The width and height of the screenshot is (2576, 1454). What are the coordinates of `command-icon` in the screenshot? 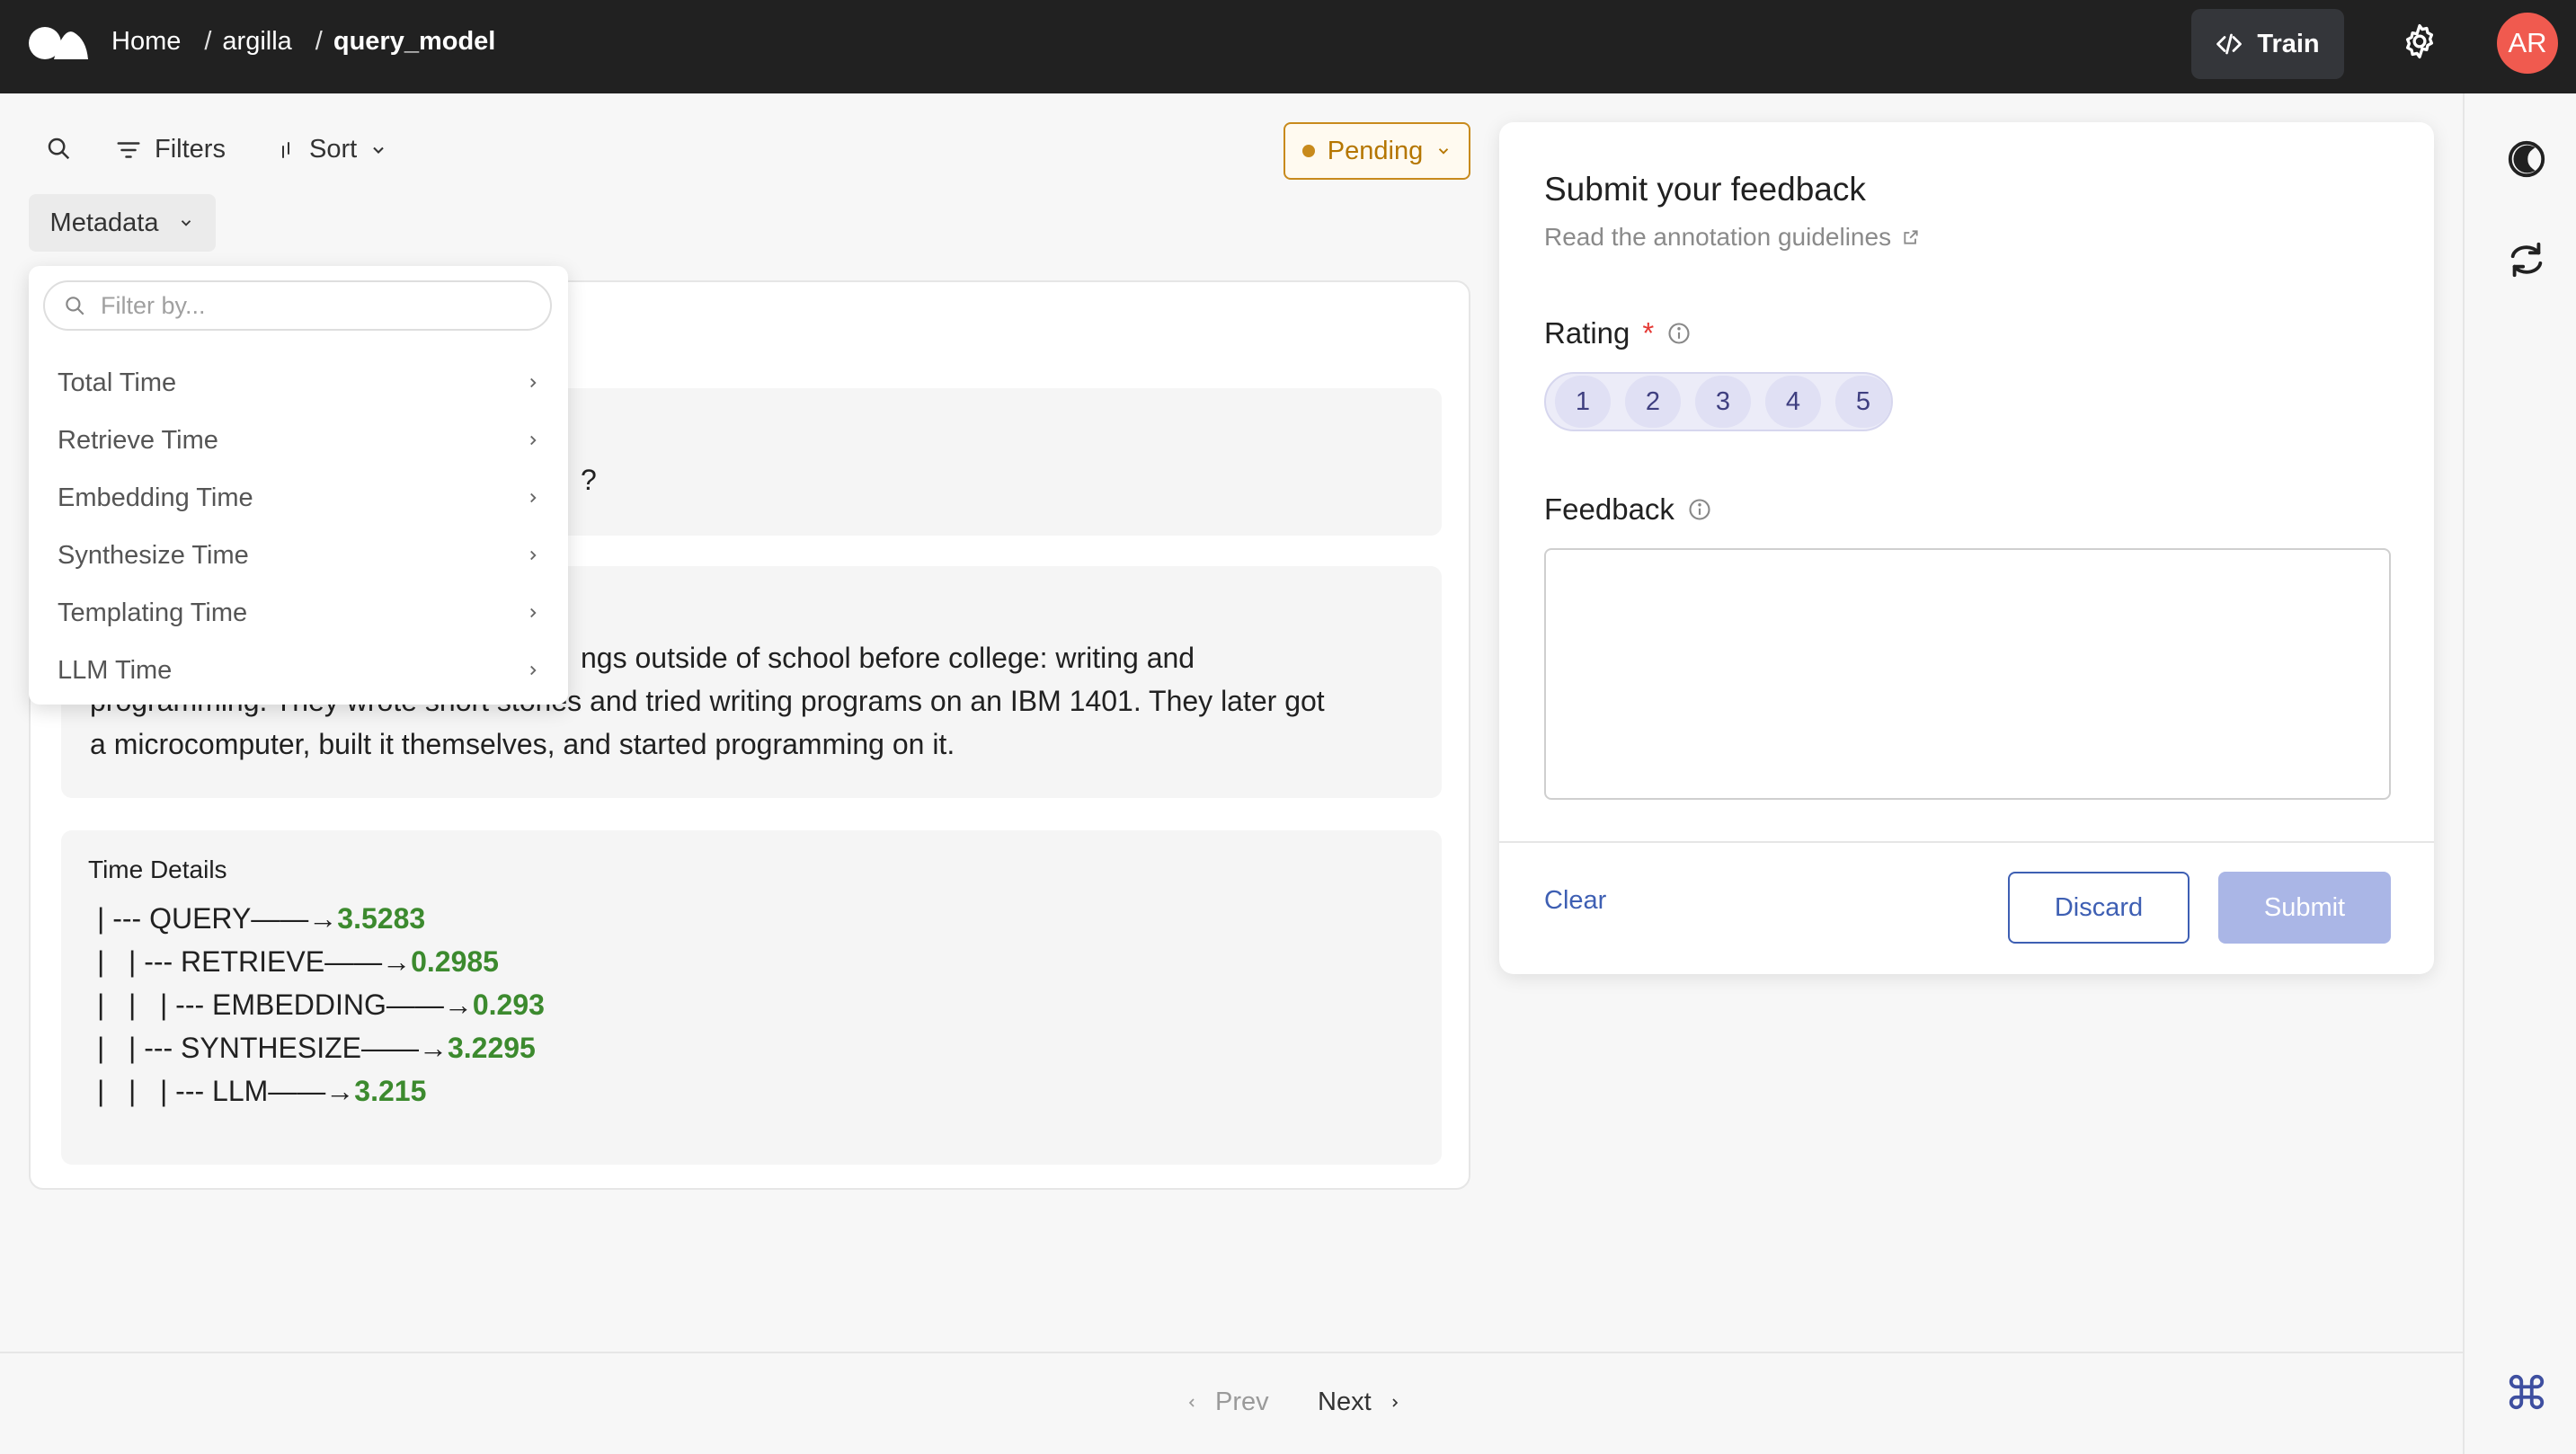 It's located at (2526, 1392).